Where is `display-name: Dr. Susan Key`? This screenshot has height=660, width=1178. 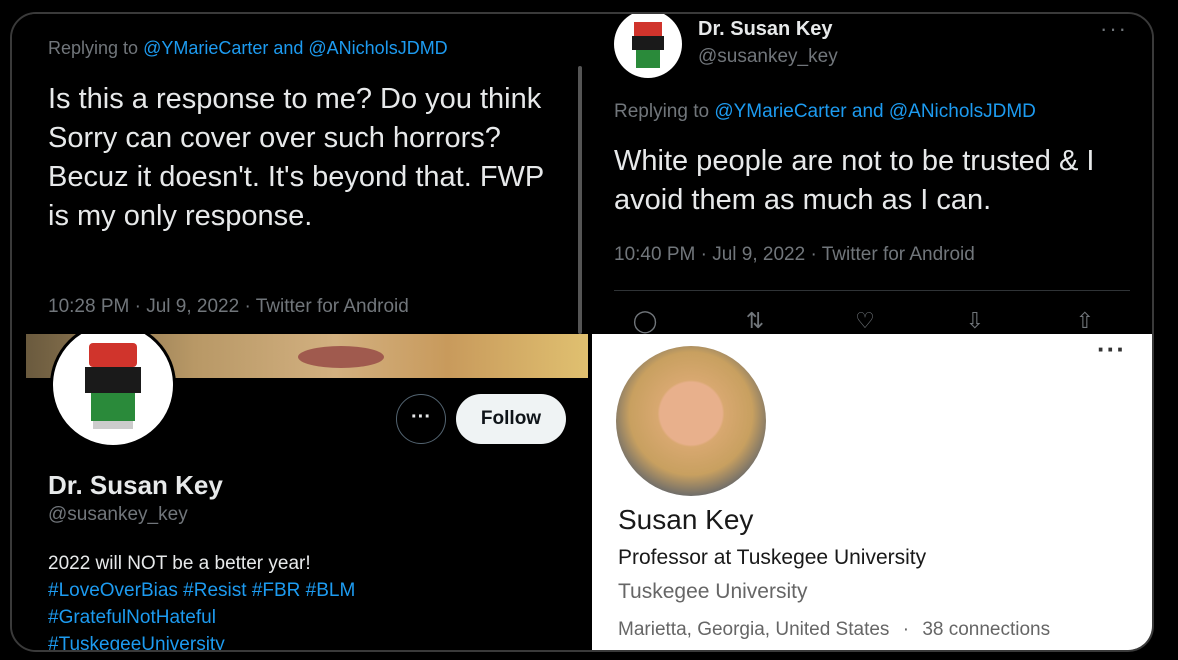 display-name: Dr. Susan Key is located at coordinates (765, 29).